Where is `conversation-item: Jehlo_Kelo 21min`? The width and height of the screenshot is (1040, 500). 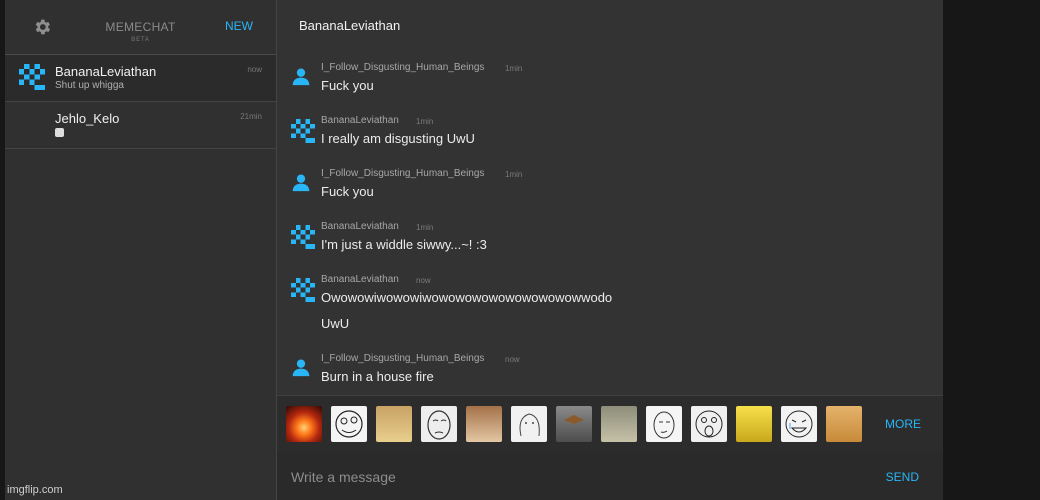 conversation-item: Jehlo_Kelo 21min is located at coordinates (140, 125).